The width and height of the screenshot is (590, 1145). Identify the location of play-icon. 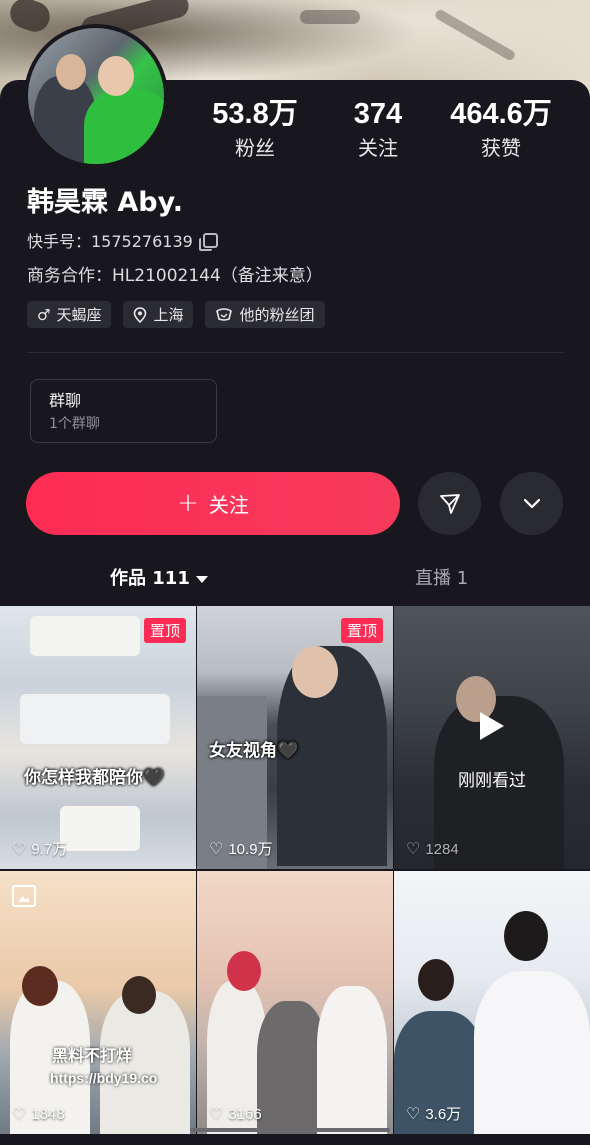
(492, 726).